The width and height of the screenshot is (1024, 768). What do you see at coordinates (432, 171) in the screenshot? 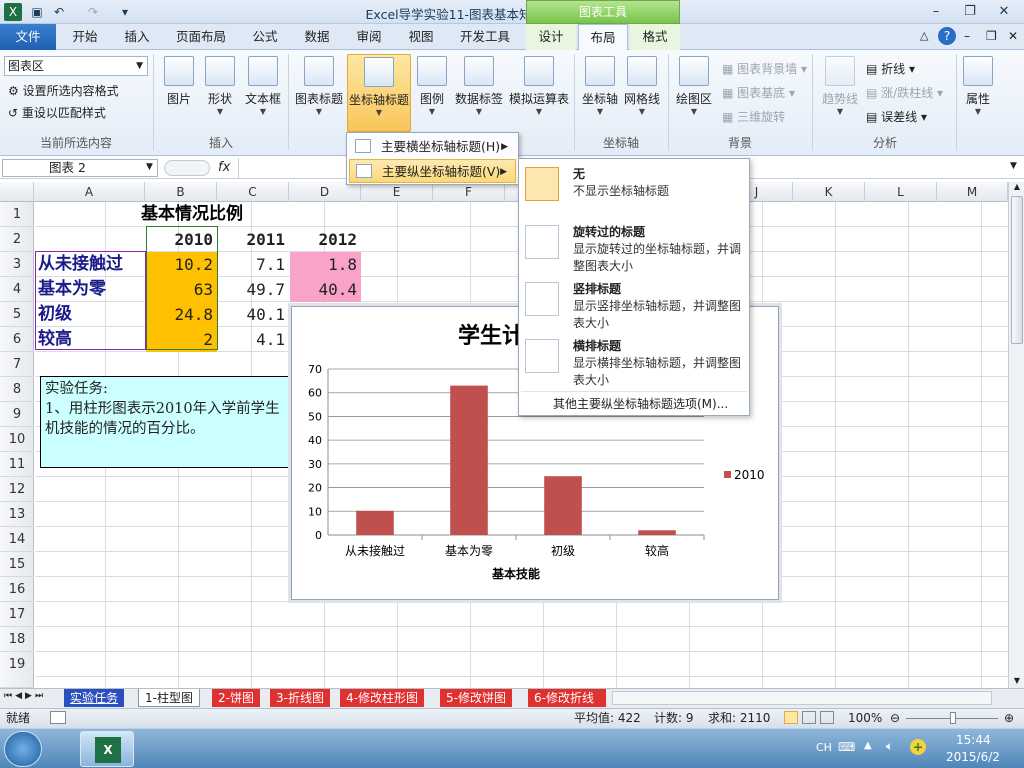
I see `menu-item-primary-vertical-axis-title: 主要纵坐标轴标题(V) ▶` at bounding box center [432, 171].